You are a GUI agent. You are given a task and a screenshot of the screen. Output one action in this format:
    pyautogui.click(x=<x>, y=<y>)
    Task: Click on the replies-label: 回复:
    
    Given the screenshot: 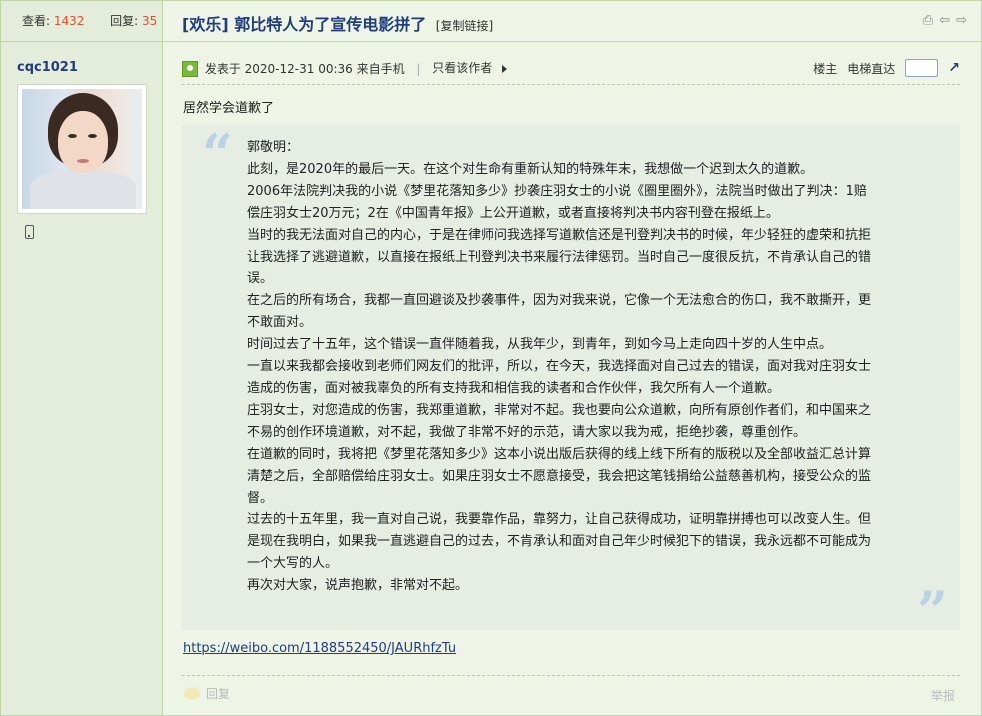 What is the action you would take?
    pyautogui.click(x=124, y=21)
    